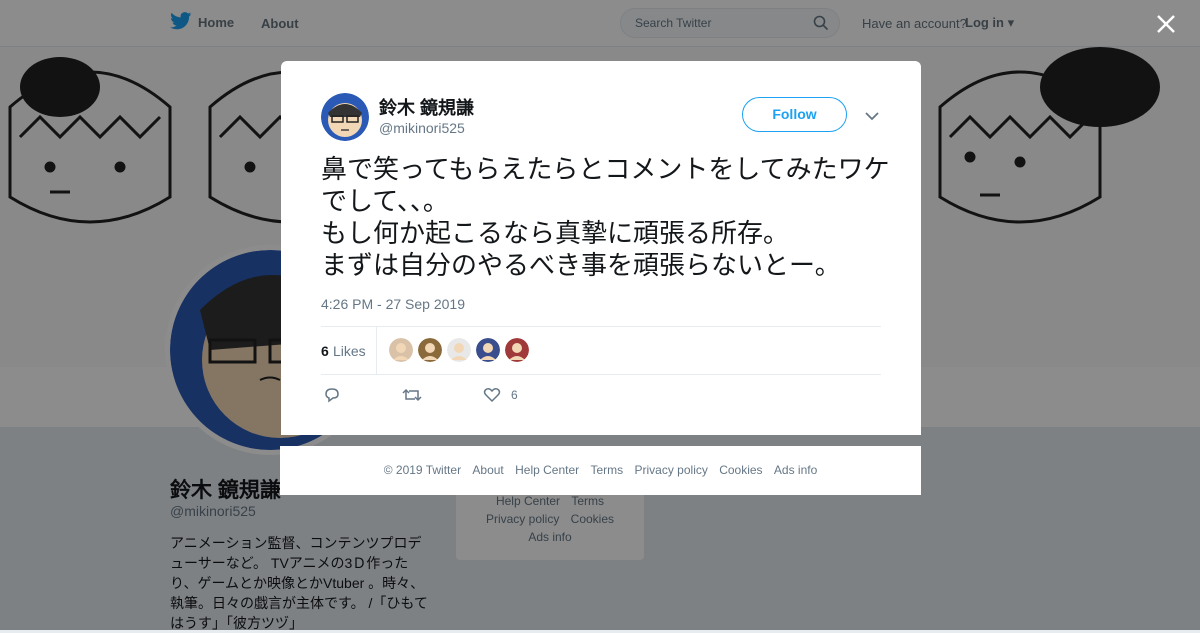 The image size is (1200, 633). I want to click on like-action-count: 6, so click(514, 395).